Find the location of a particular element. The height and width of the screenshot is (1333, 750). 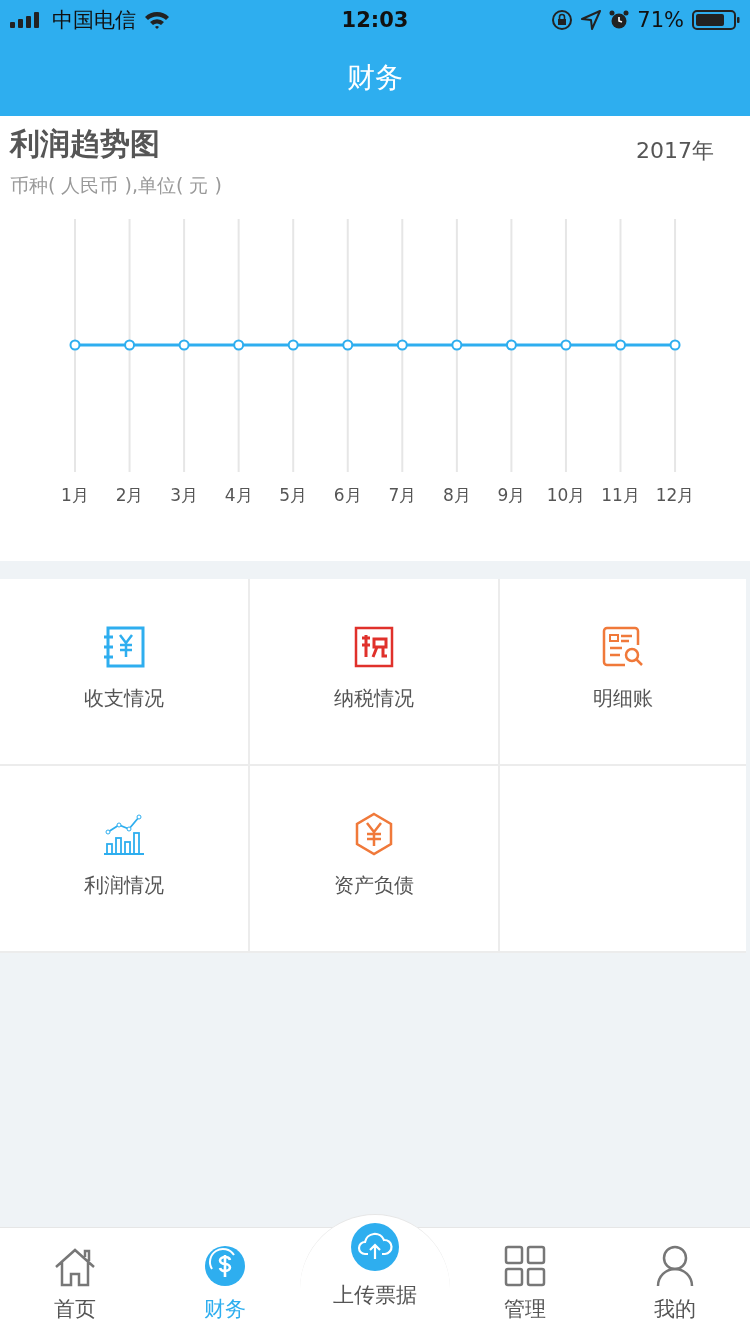

month-label: 5月 is located at coordinates (293, 495).